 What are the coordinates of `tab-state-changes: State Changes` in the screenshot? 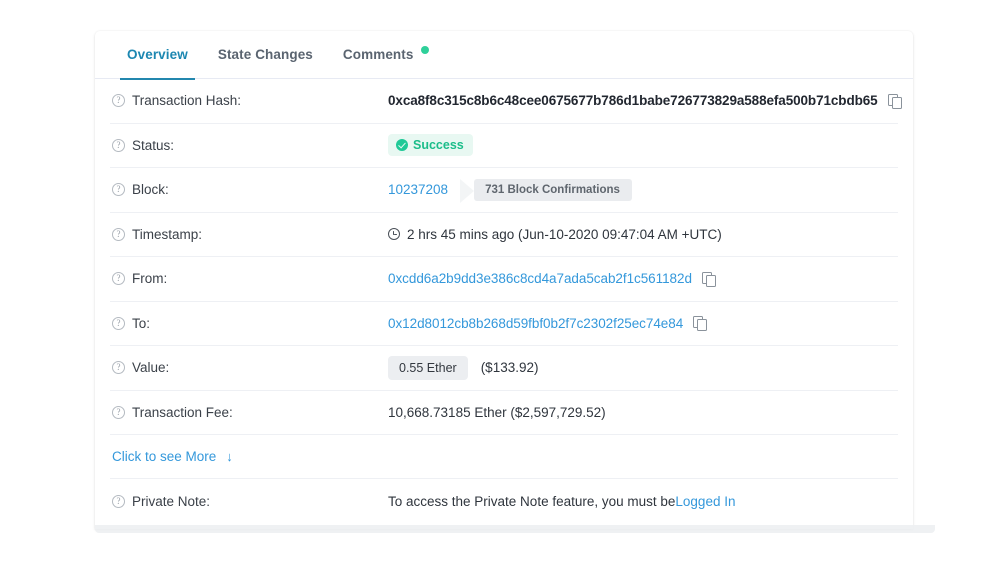 It's located at (265, 55).